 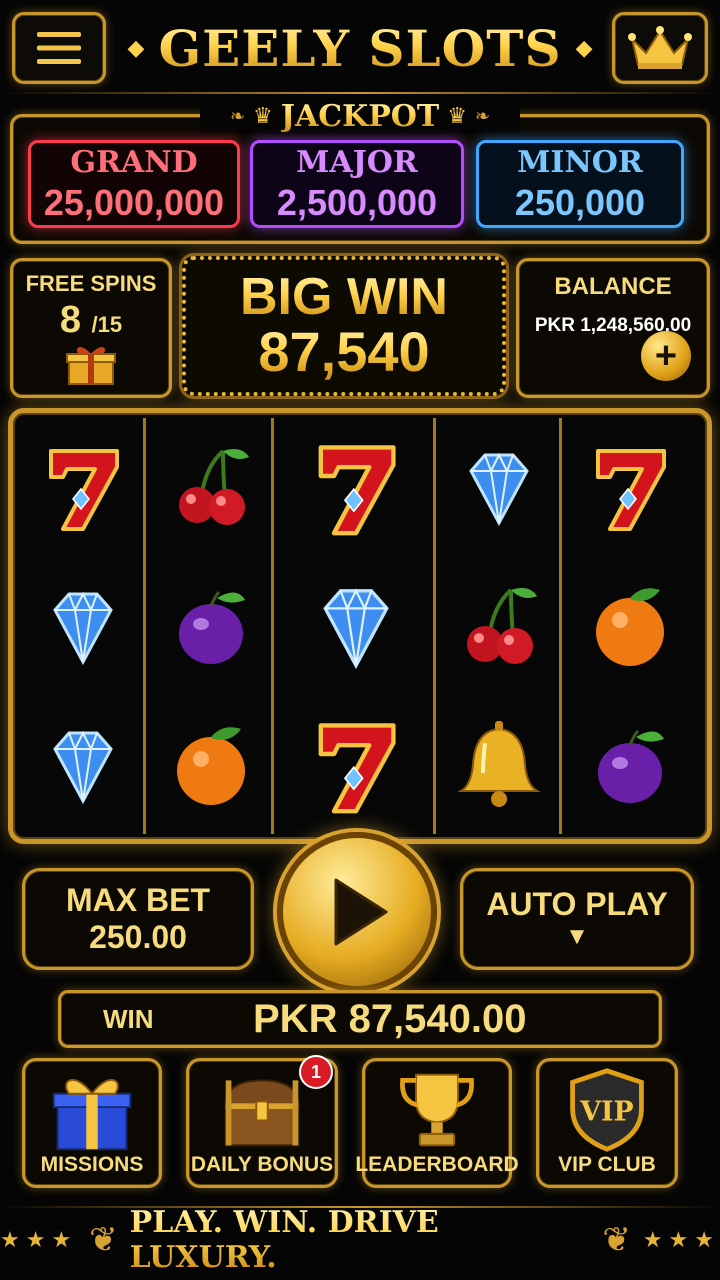 What do you see at coordinates (134, 202) in the screenshot?
I see `jackpot-grand-value: 25,000,000` at bounding box center [134, 202].